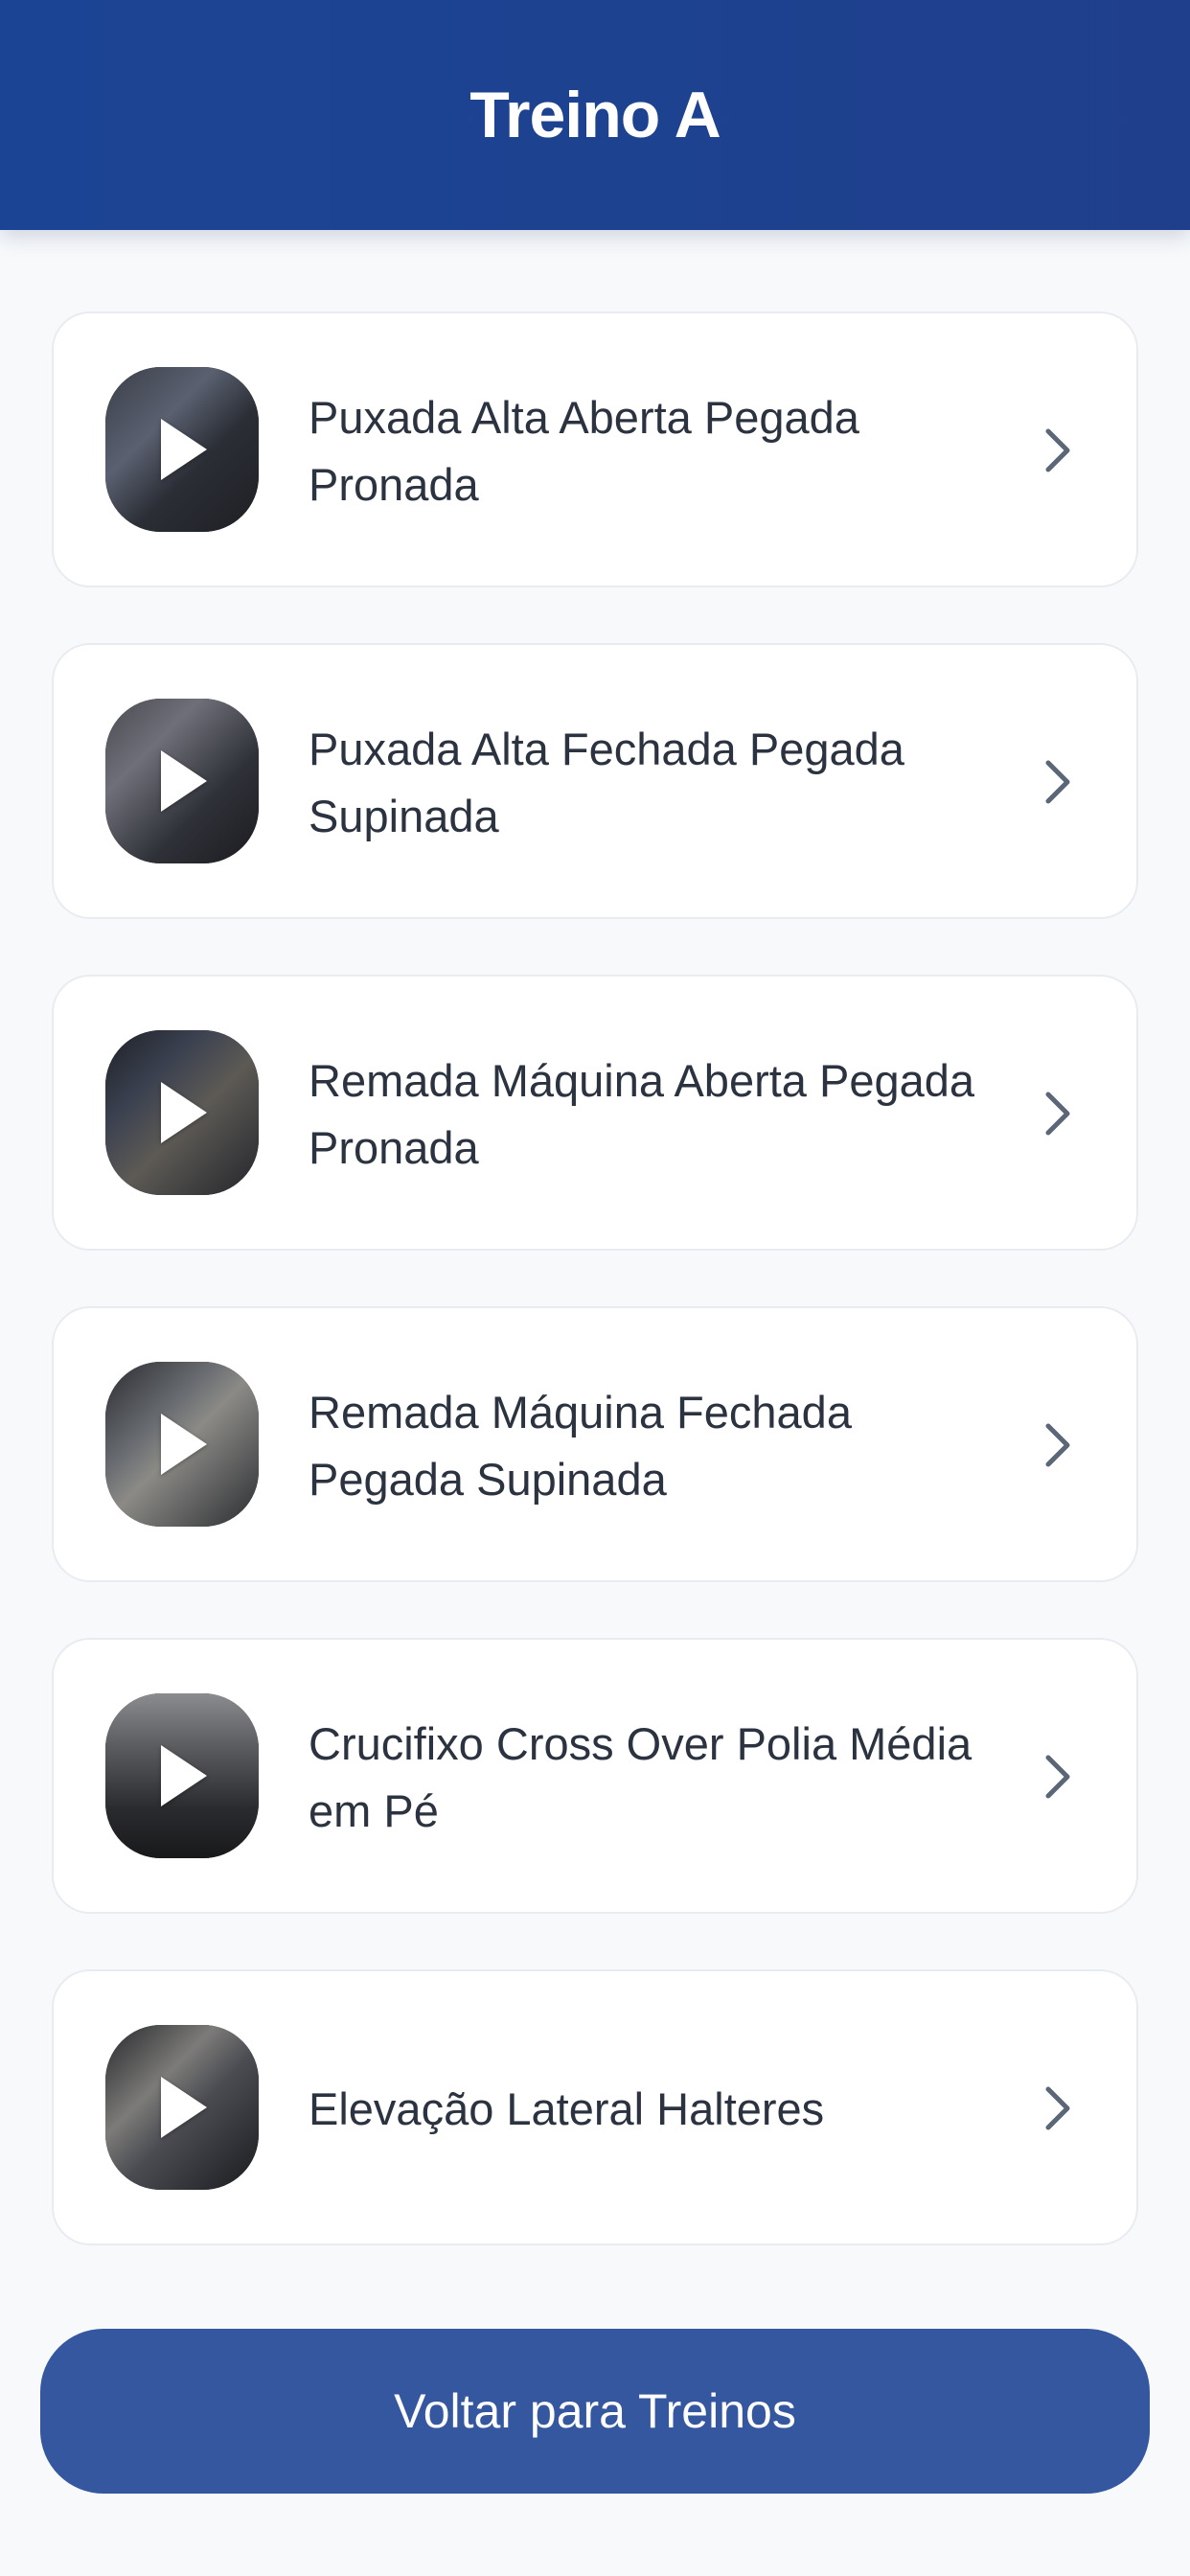 The width and height of the screenshot is (1190, 2576). I want to click on exercise-card-5: Crucifixo Cross Over Polia Média em Pé, so click(595, 1776).